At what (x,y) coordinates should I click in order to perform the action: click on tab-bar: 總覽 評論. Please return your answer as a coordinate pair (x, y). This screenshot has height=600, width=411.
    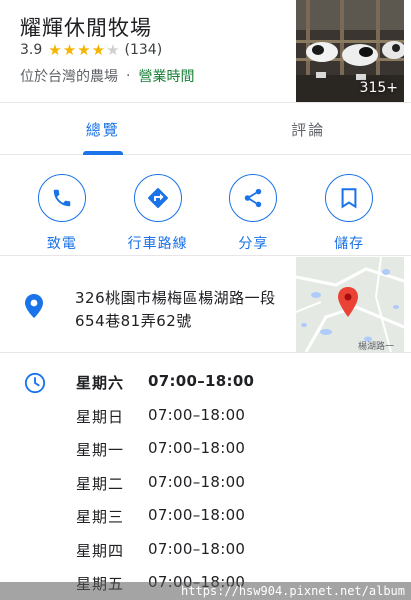
    Looking at the image, I should click on (205, 129).